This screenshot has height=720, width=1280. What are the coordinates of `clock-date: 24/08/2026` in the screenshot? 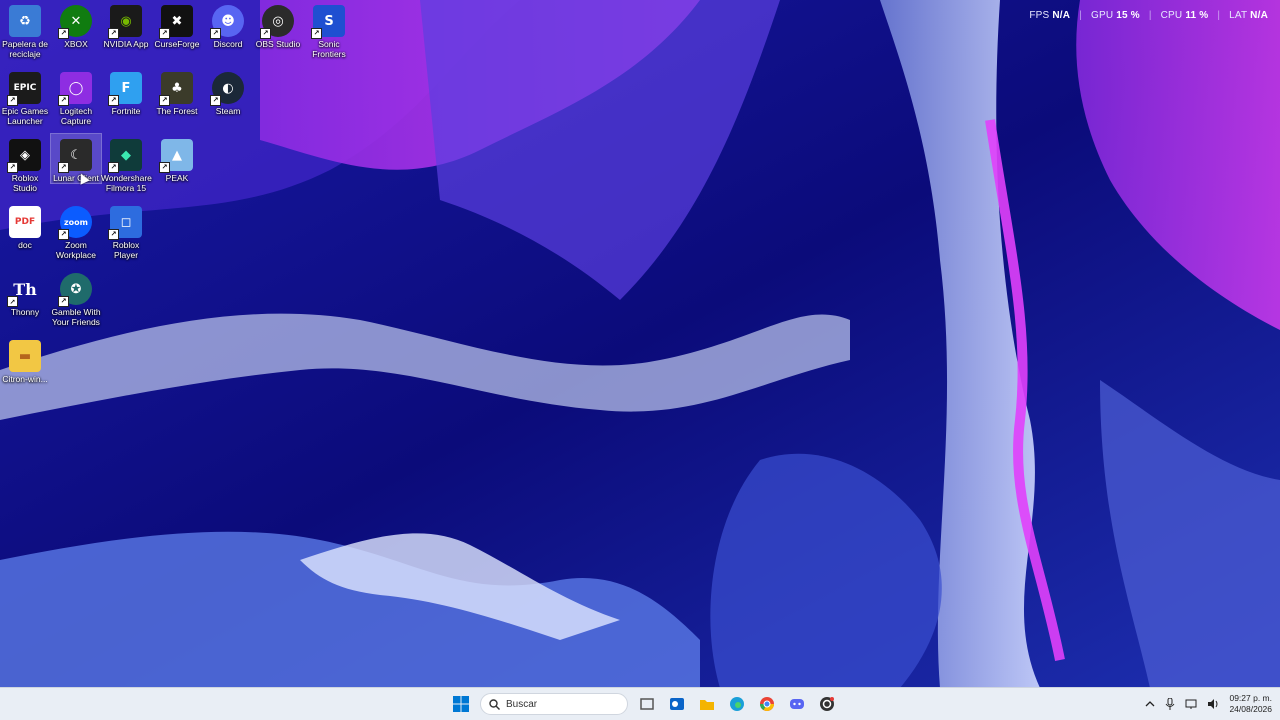 It's located at (1250, 709).